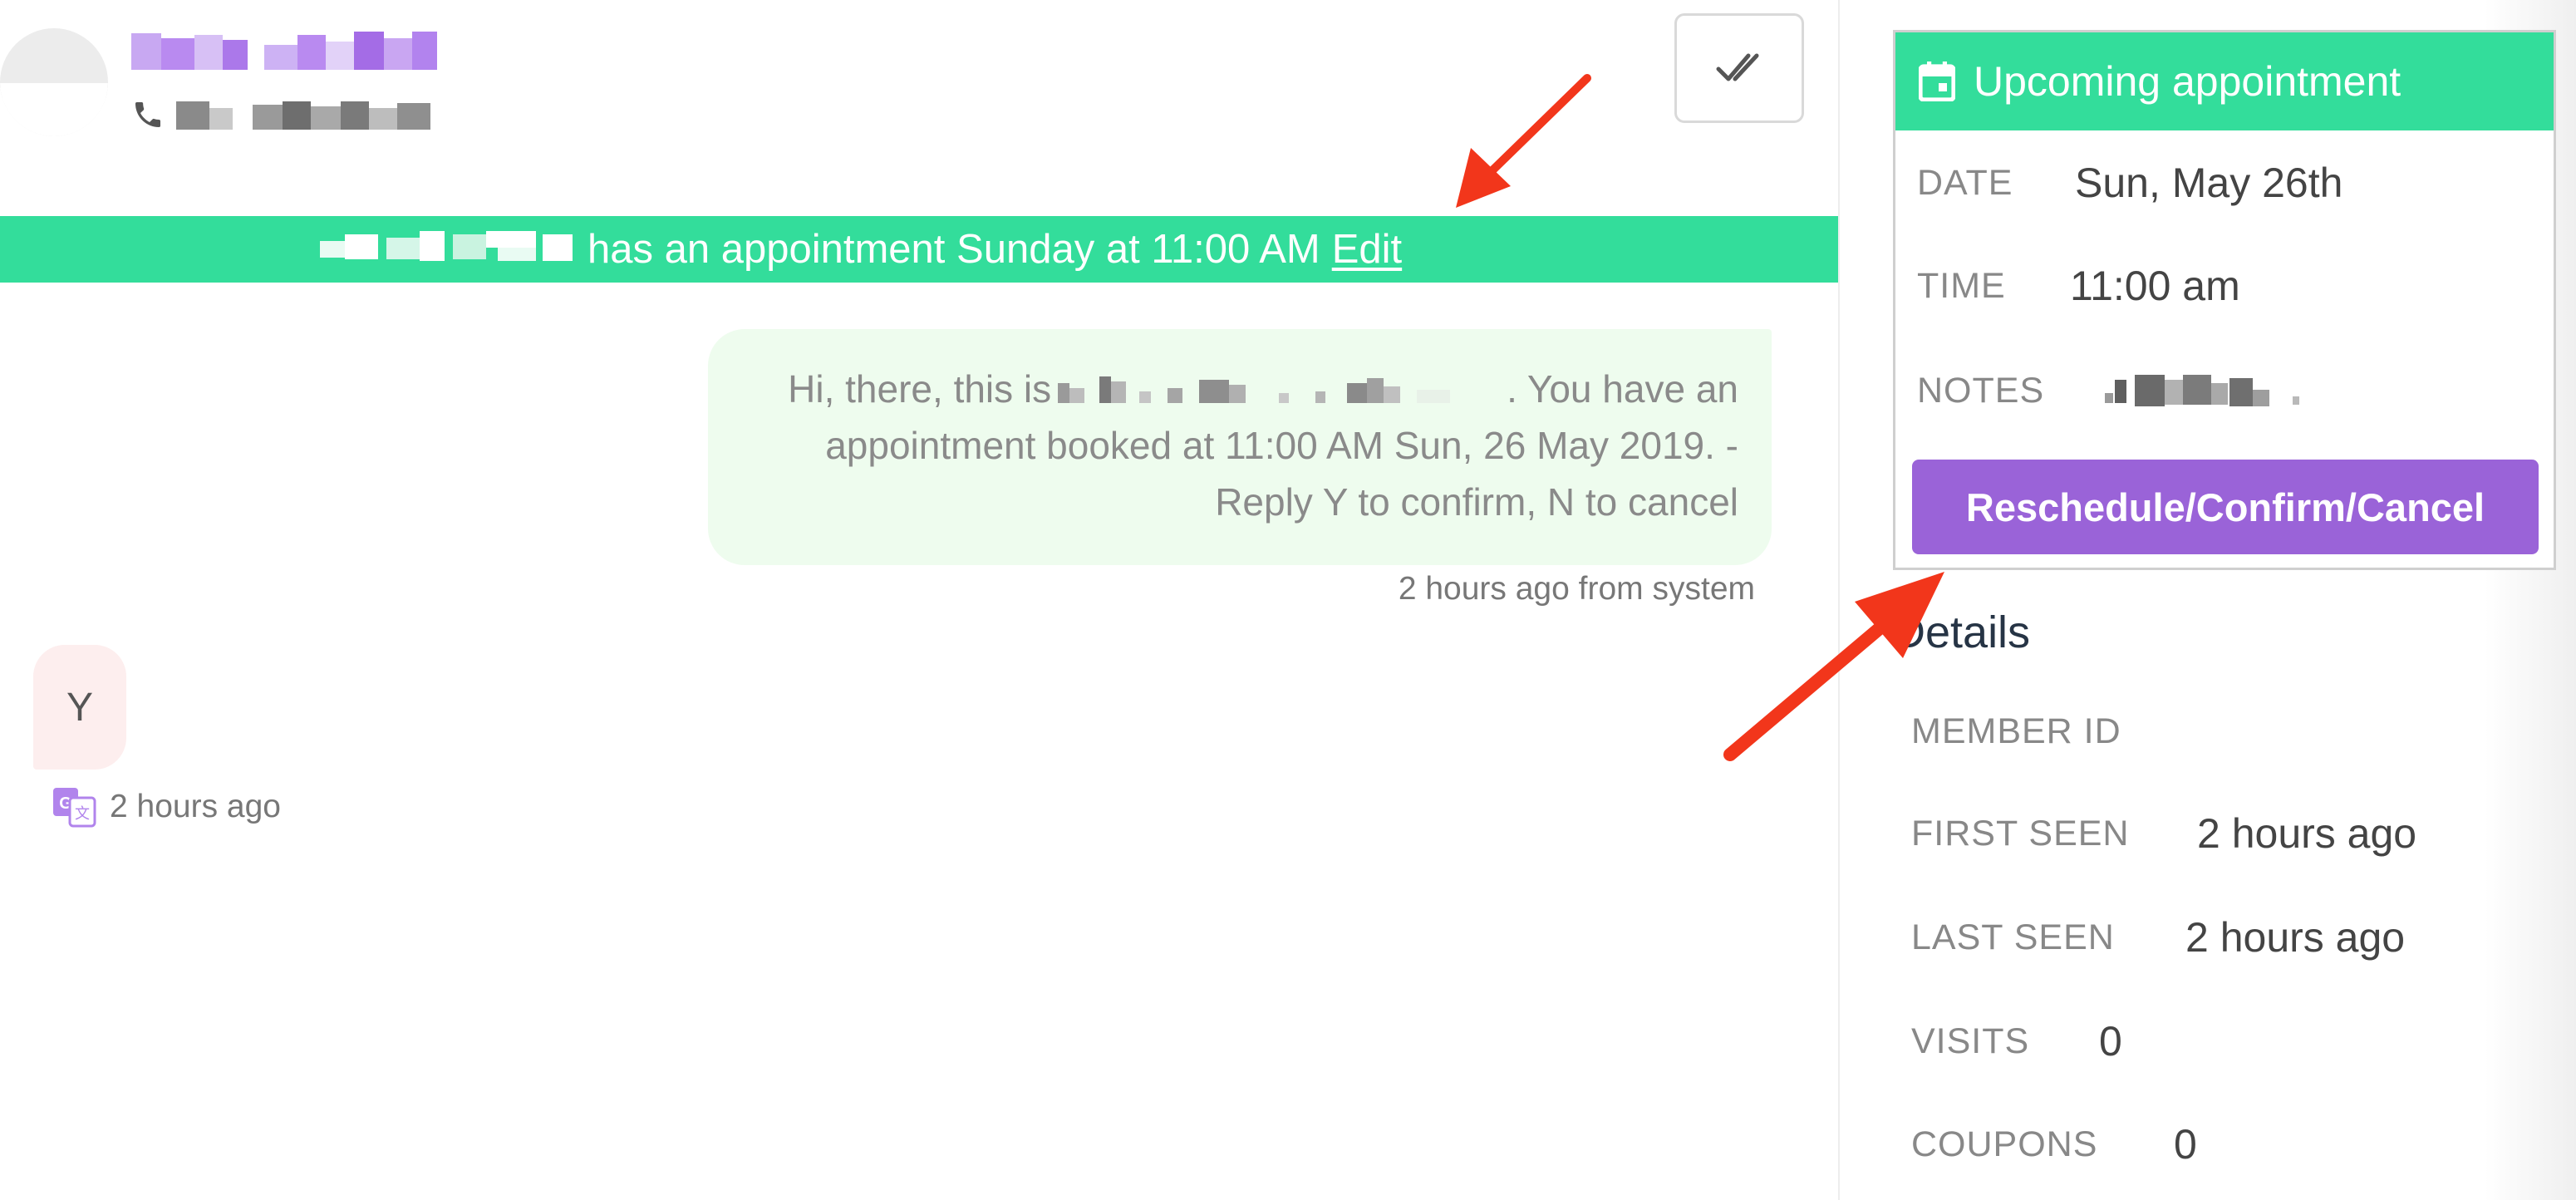 This screenshot has width=2576, height=1200. I want to click on translate-icon: G 文, so click(74, 806).